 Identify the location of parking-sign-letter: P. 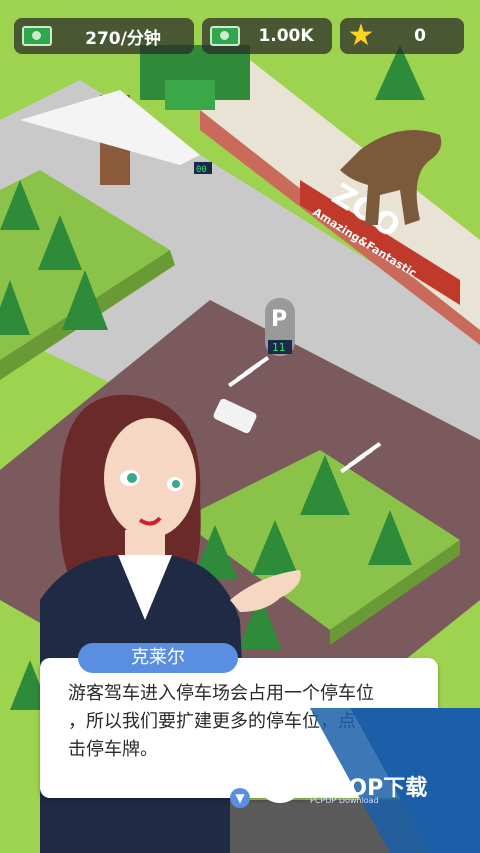
(279, 319).